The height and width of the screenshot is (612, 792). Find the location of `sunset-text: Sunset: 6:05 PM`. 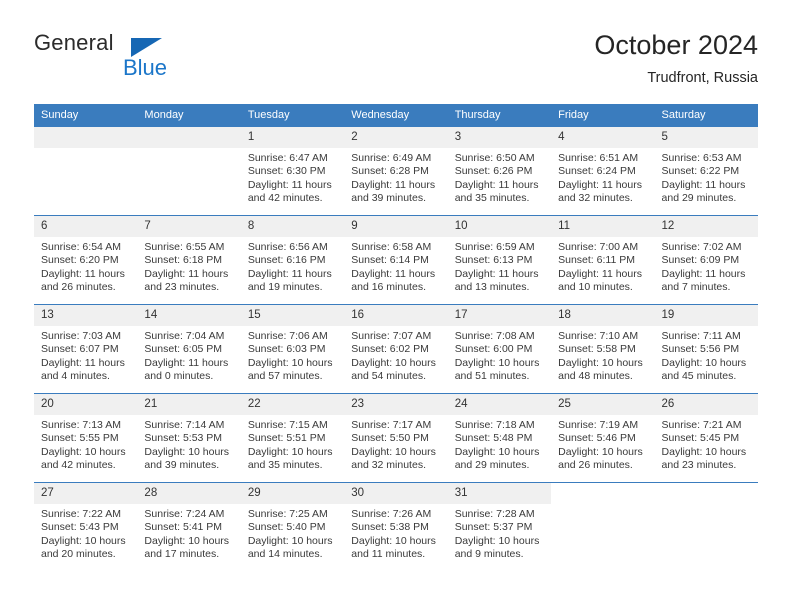

sunset-text: Sunset: 6:05 PM is located at coordinates (183, 349).